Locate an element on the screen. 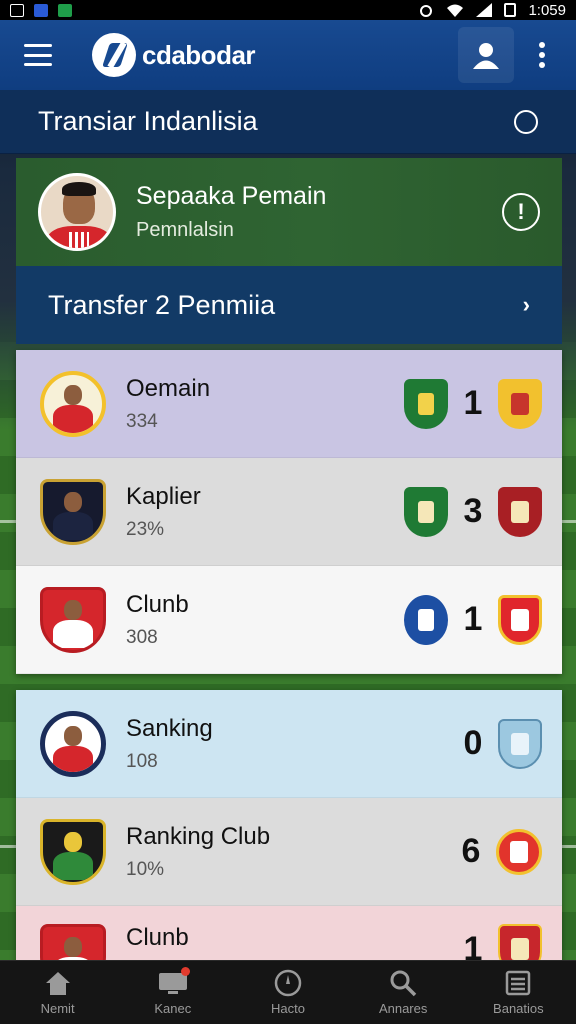  alarm-icon is located at coordinates (426, 11).